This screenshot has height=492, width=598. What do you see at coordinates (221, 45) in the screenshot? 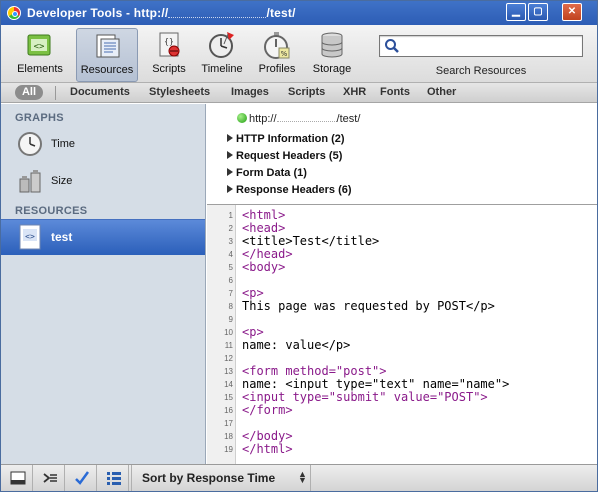
I see `timeline-icon` at bounding box center [221, 45].